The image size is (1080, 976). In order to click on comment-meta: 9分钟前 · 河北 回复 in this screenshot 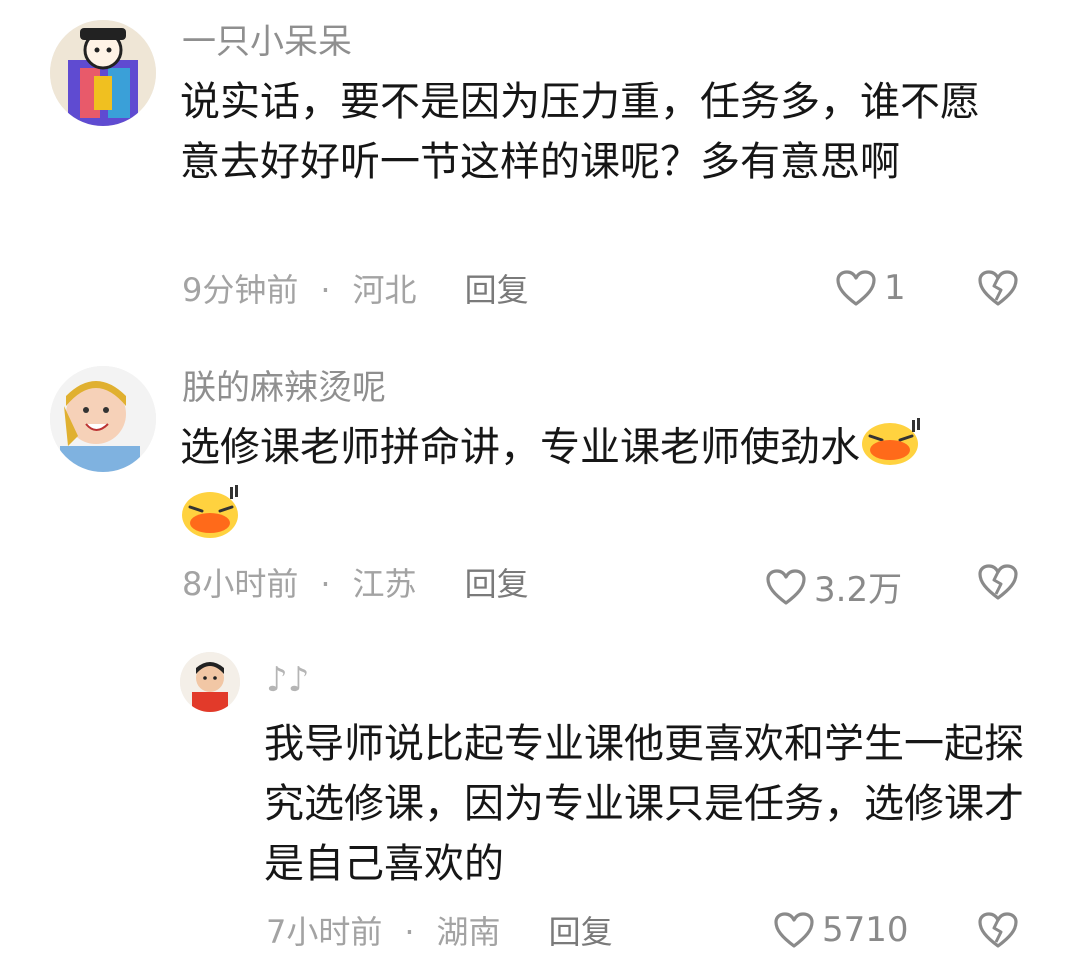, I will do `click(355, 290)`.